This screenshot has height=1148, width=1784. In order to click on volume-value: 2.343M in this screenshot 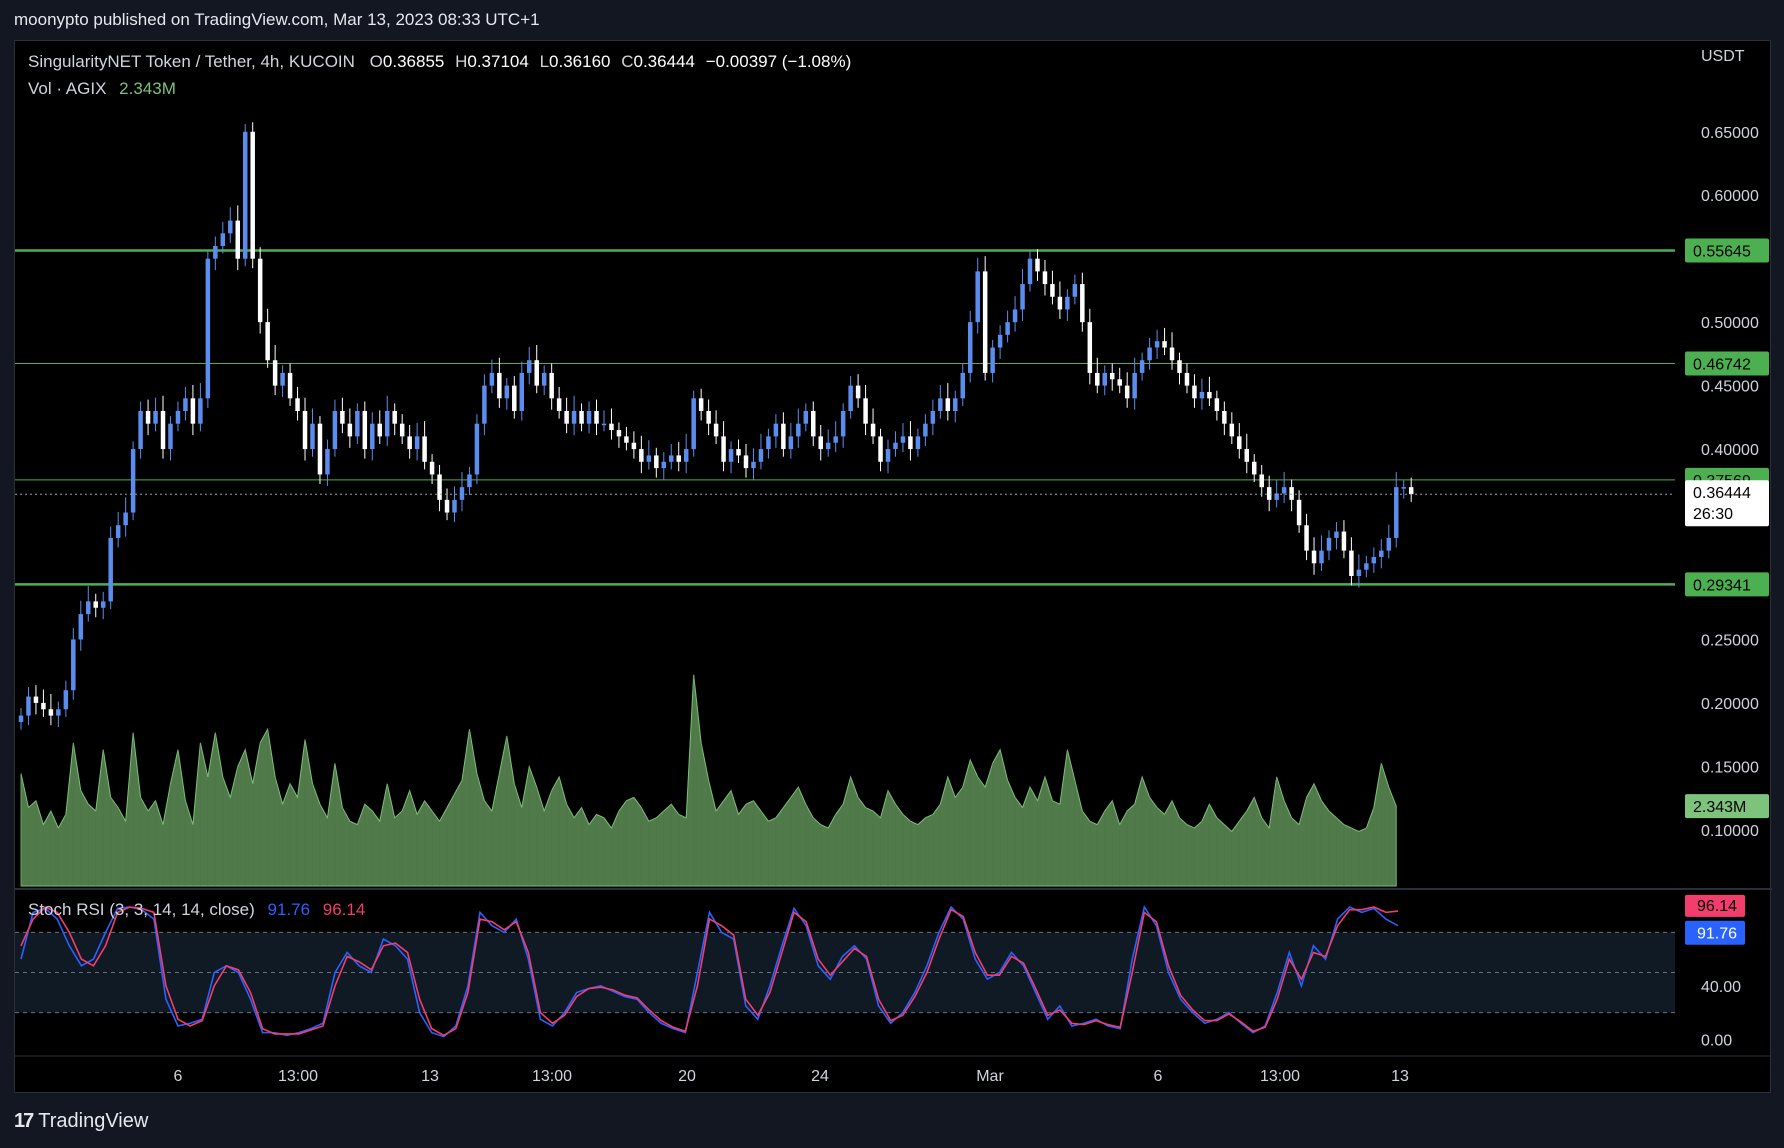, I will do `click(147, 88)`.